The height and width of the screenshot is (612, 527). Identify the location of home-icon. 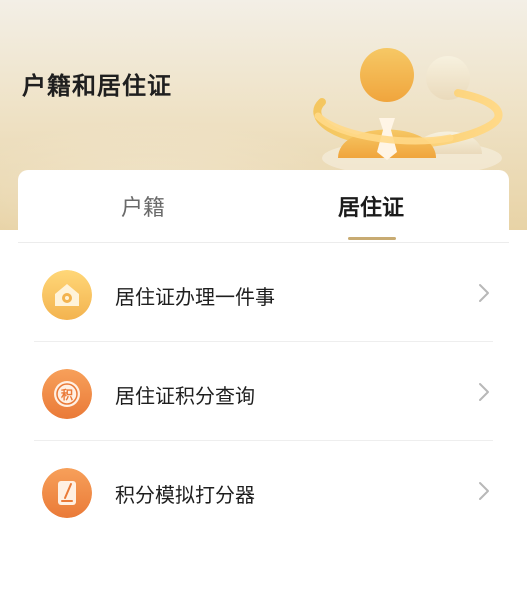
(67, 295).